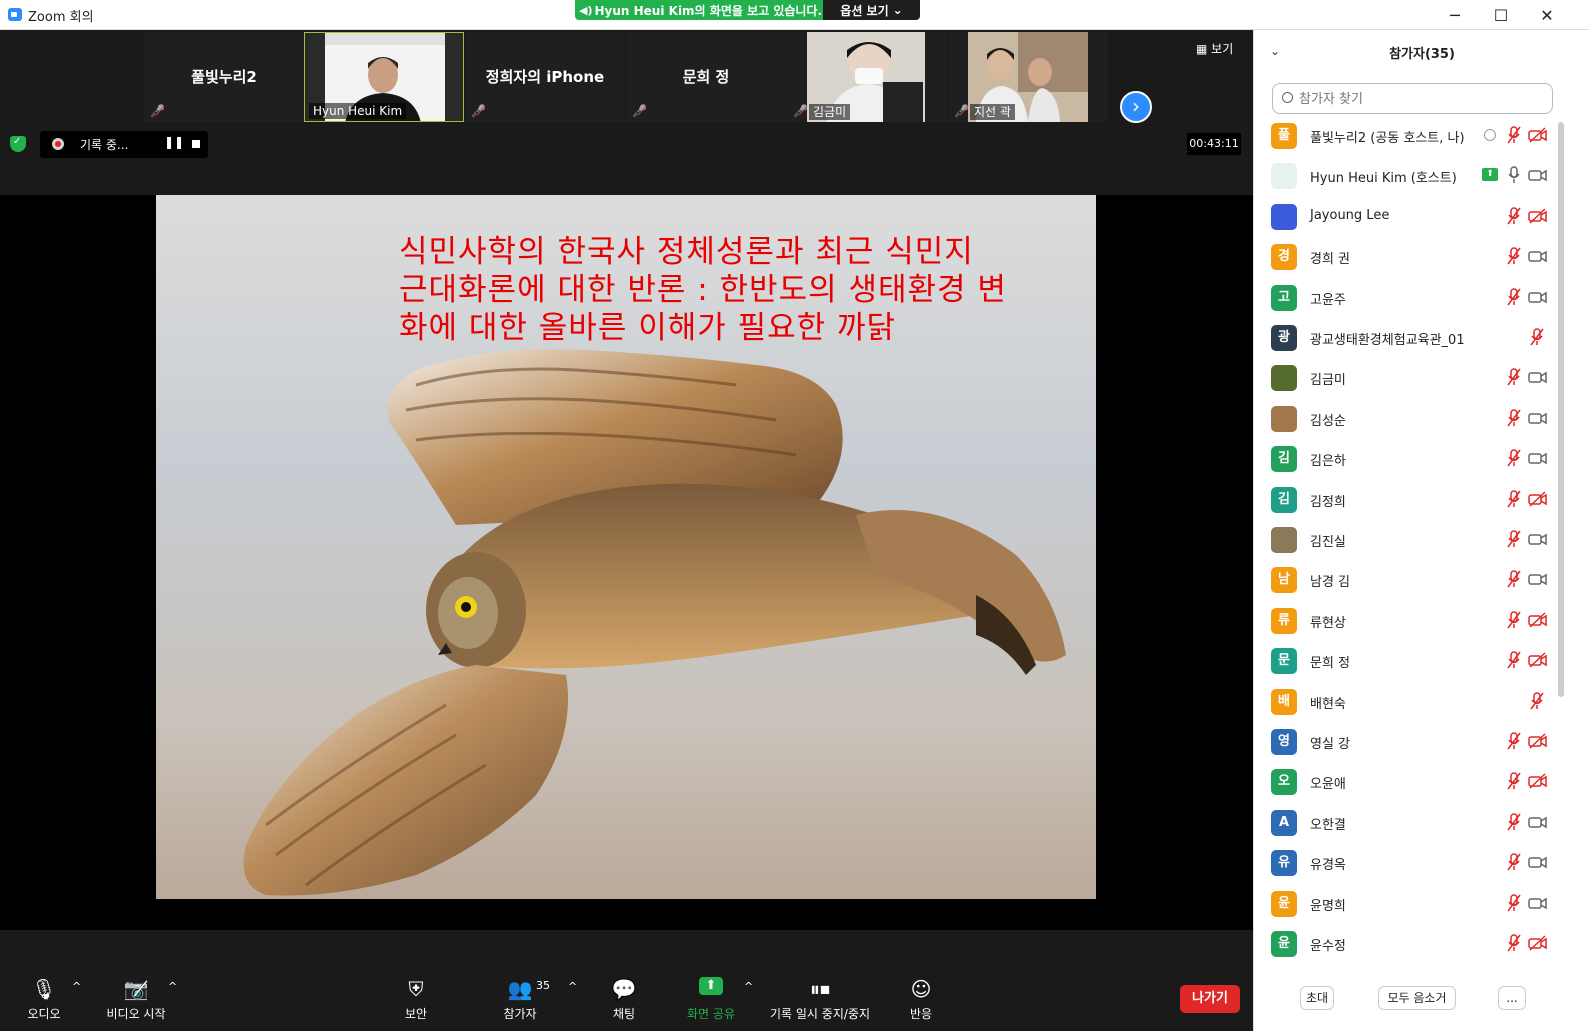 This screenshot has height=1031, width=1589. Describe the element at coordinates (1407, 338) in the screenshot. I see `participant-row: 광 광교생태환경체험교육관_01` at that location.